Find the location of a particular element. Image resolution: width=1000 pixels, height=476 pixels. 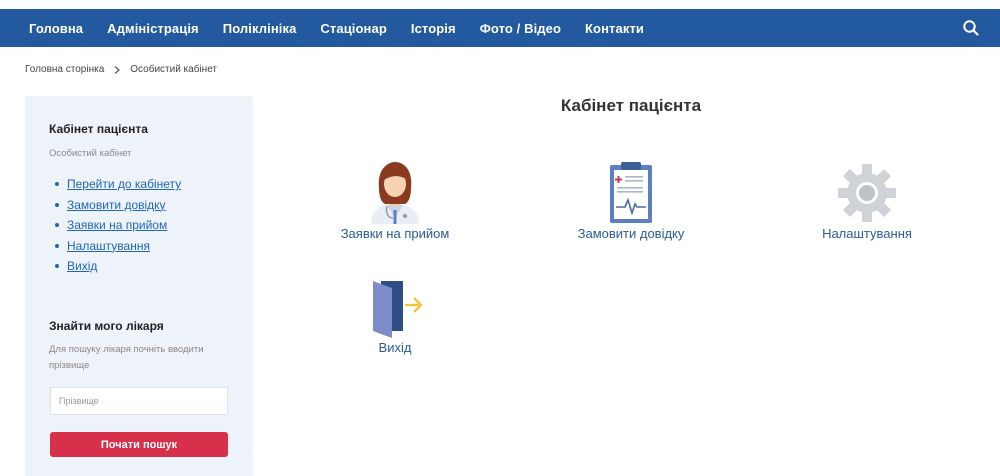

breadcrumb: Головна сторінка Особистий кабінет is located at coordinates (121, 69).